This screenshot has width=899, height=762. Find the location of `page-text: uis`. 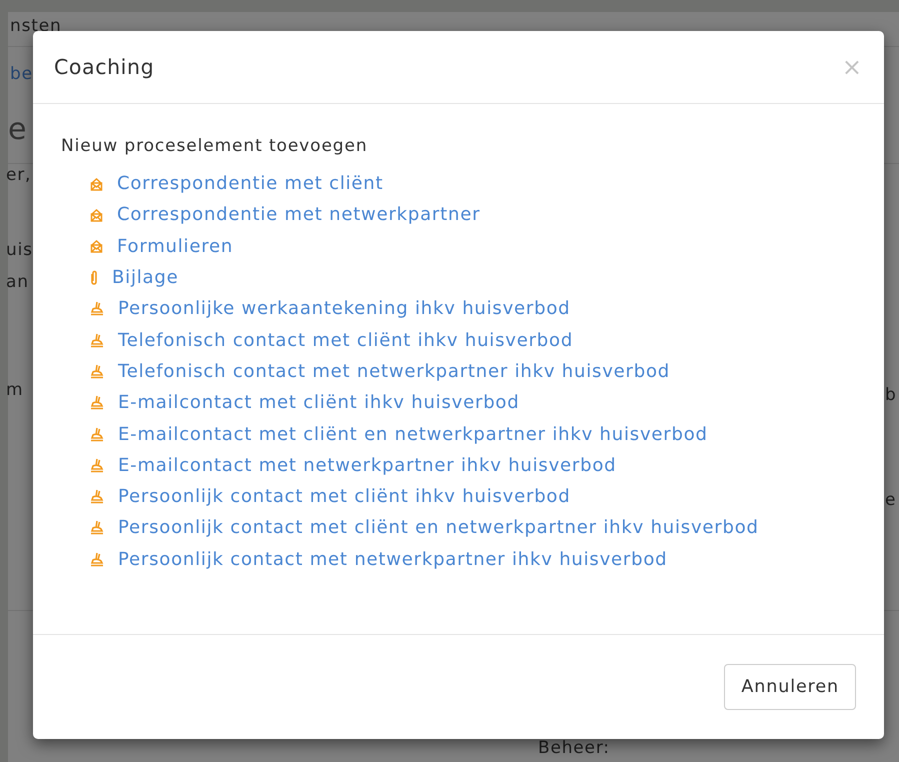

page-text: uis is located at coordinates (19, 250).